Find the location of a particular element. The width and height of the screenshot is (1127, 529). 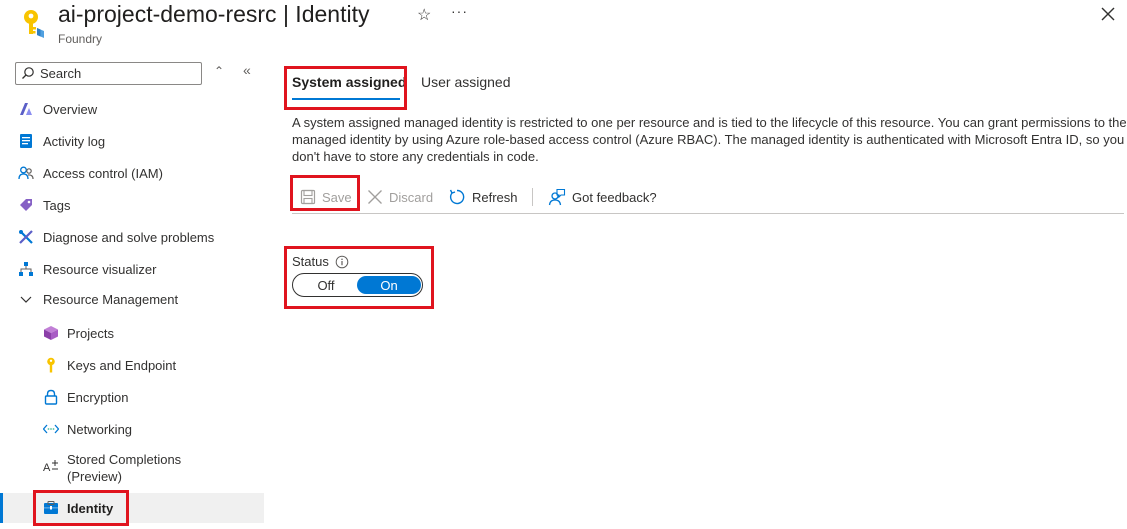

sidebar-item-keys-endpoint: Keys and Endpoint is located at coordinates (132, 365).